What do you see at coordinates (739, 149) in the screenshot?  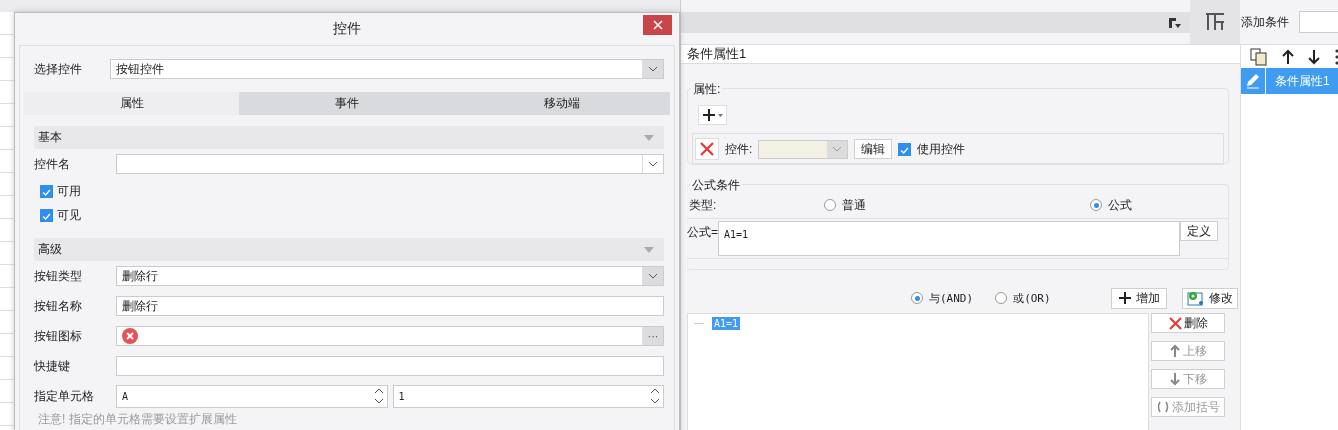 I see `control-label: 控件:` at bounding box center [739, 149].